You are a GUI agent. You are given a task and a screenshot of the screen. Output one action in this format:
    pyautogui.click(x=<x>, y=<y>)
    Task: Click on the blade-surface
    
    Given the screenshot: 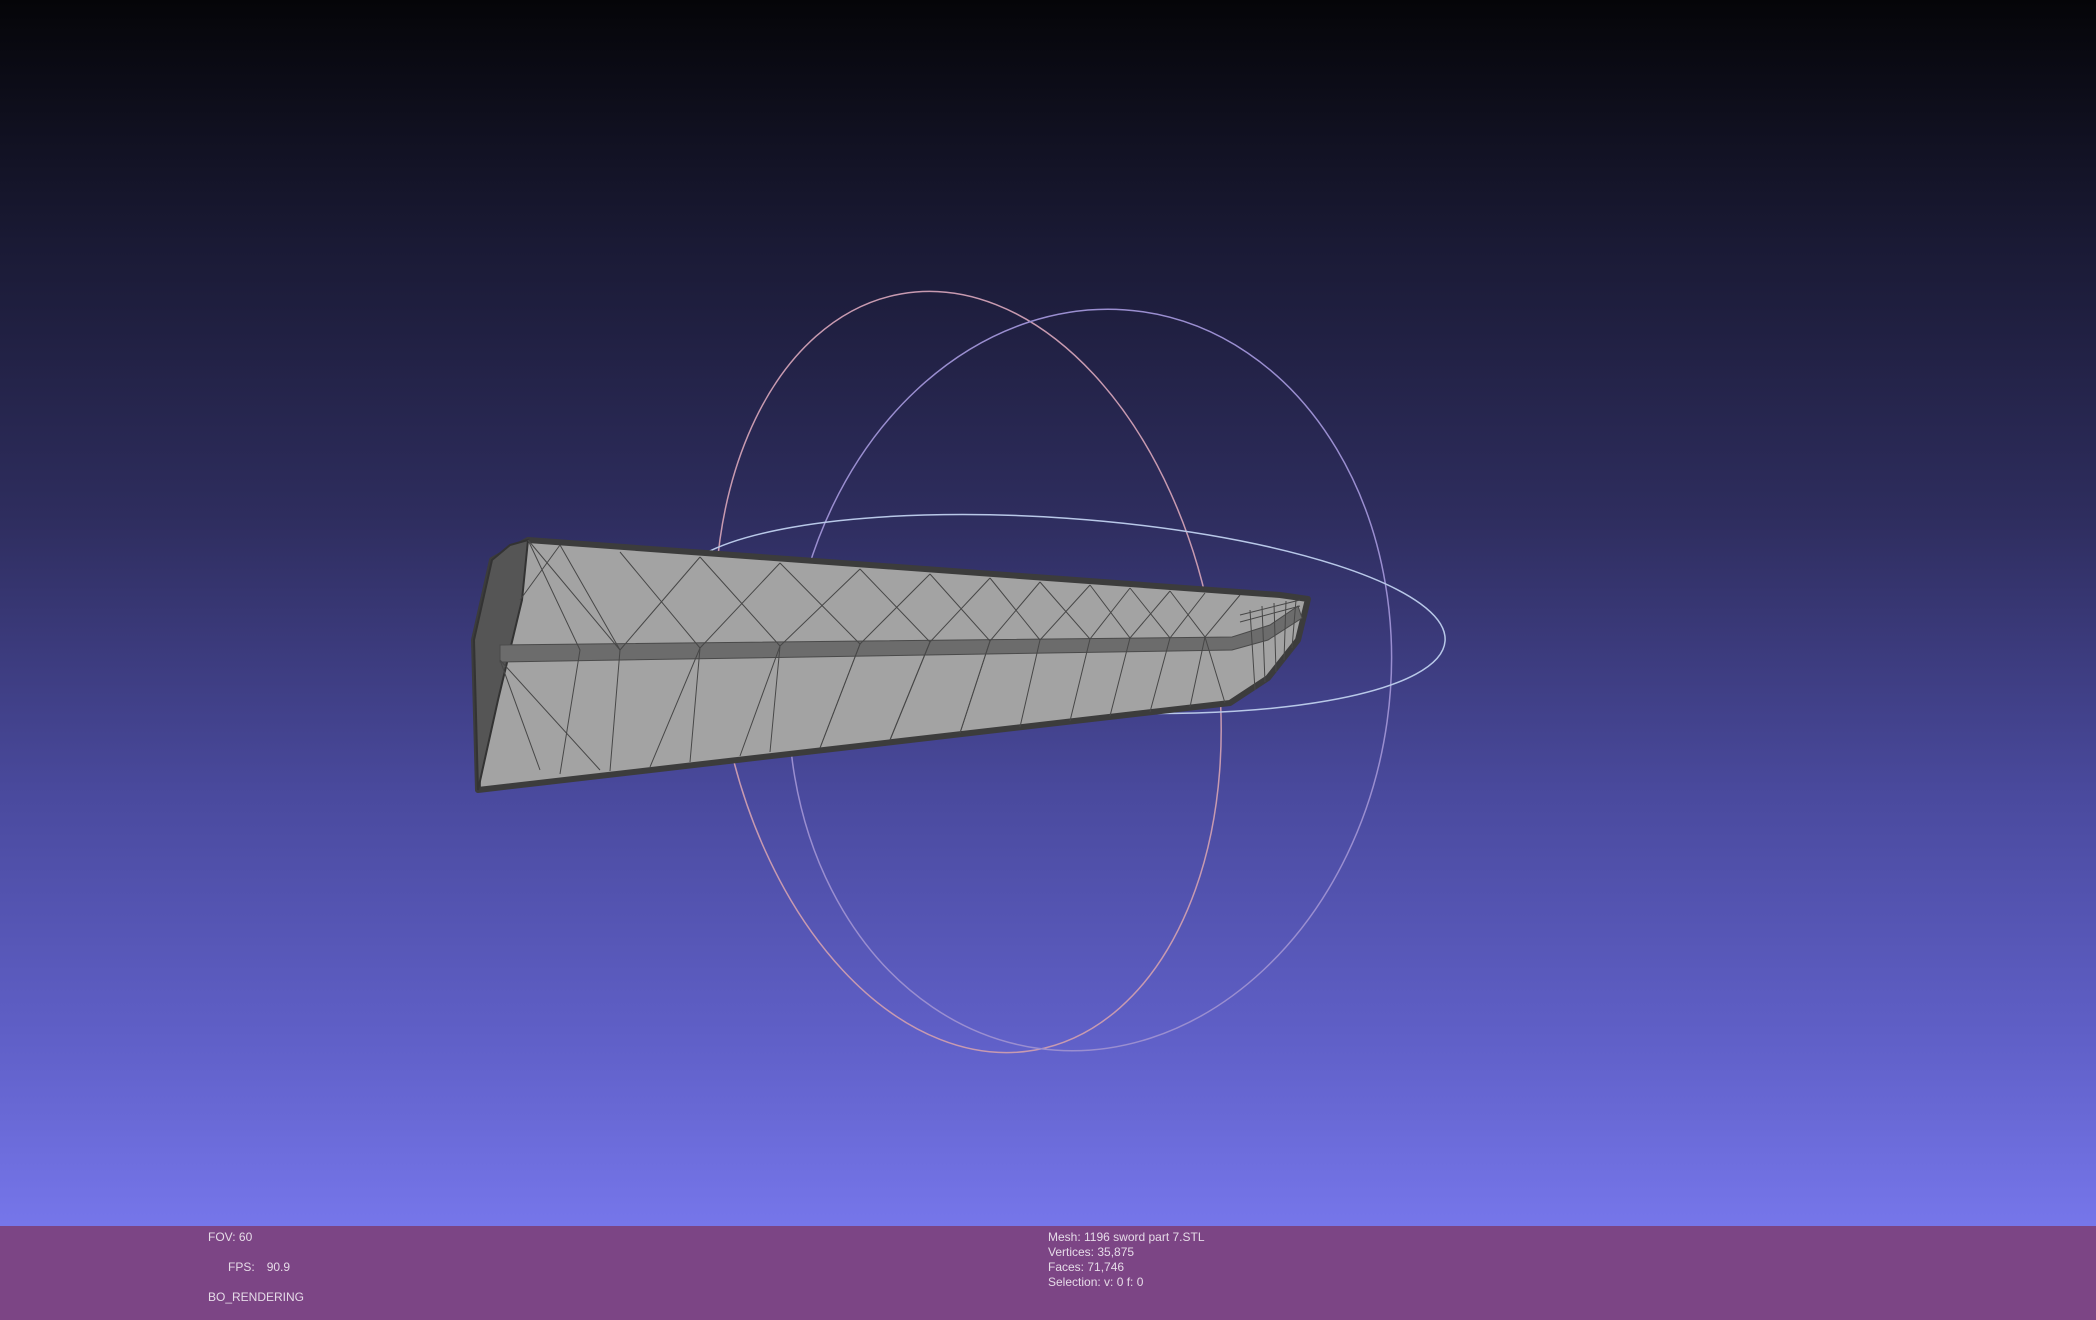 What is the action you would take?
    pyautogui.click(x=891, y=665)
    